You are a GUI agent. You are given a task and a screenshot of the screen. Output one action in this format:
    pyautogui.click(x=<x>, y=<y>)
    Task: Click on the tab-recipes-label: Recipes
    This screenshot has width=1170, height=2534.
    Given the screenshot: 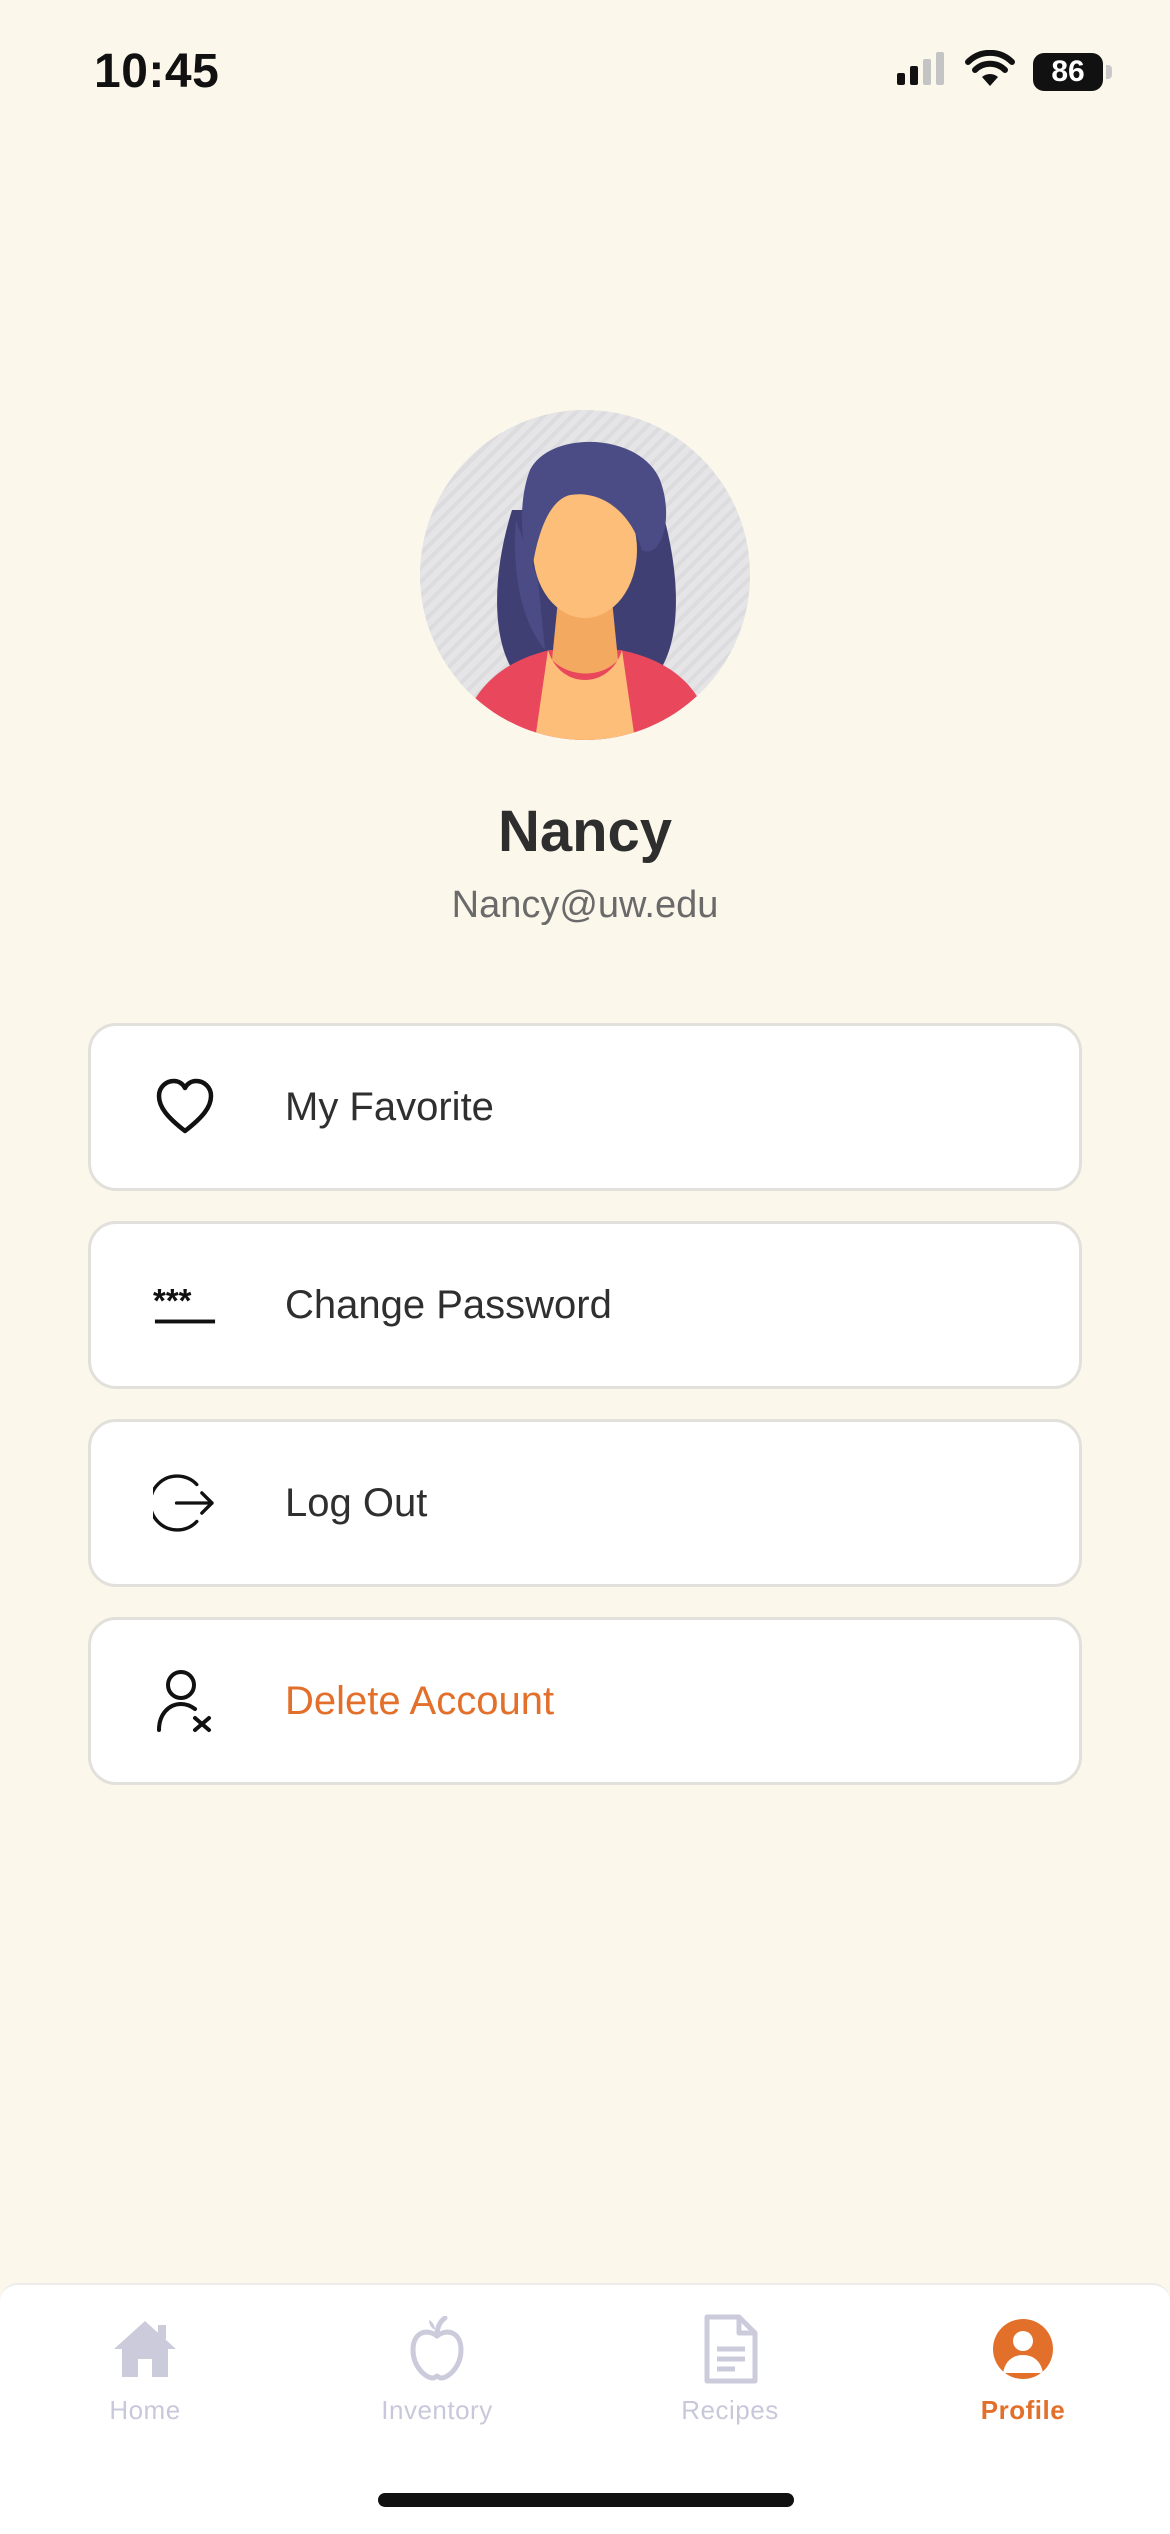 What is the action you would take?
    pyautogui.click(x=730, y=2410)
    